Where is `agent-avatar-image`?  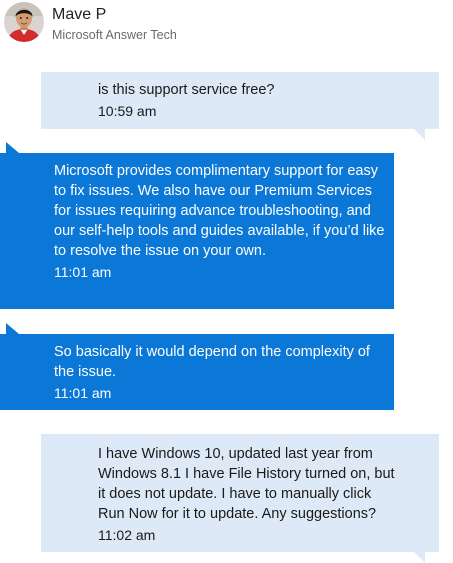
agent-avatar-image is located at coordinates (24, 22).